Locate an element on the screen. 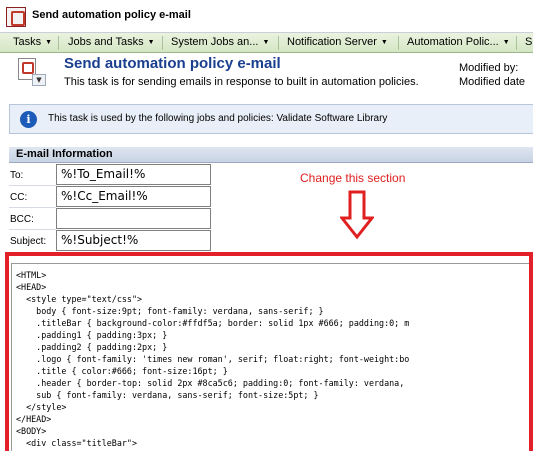  to-label: To: is located at coordinates (17, 175).